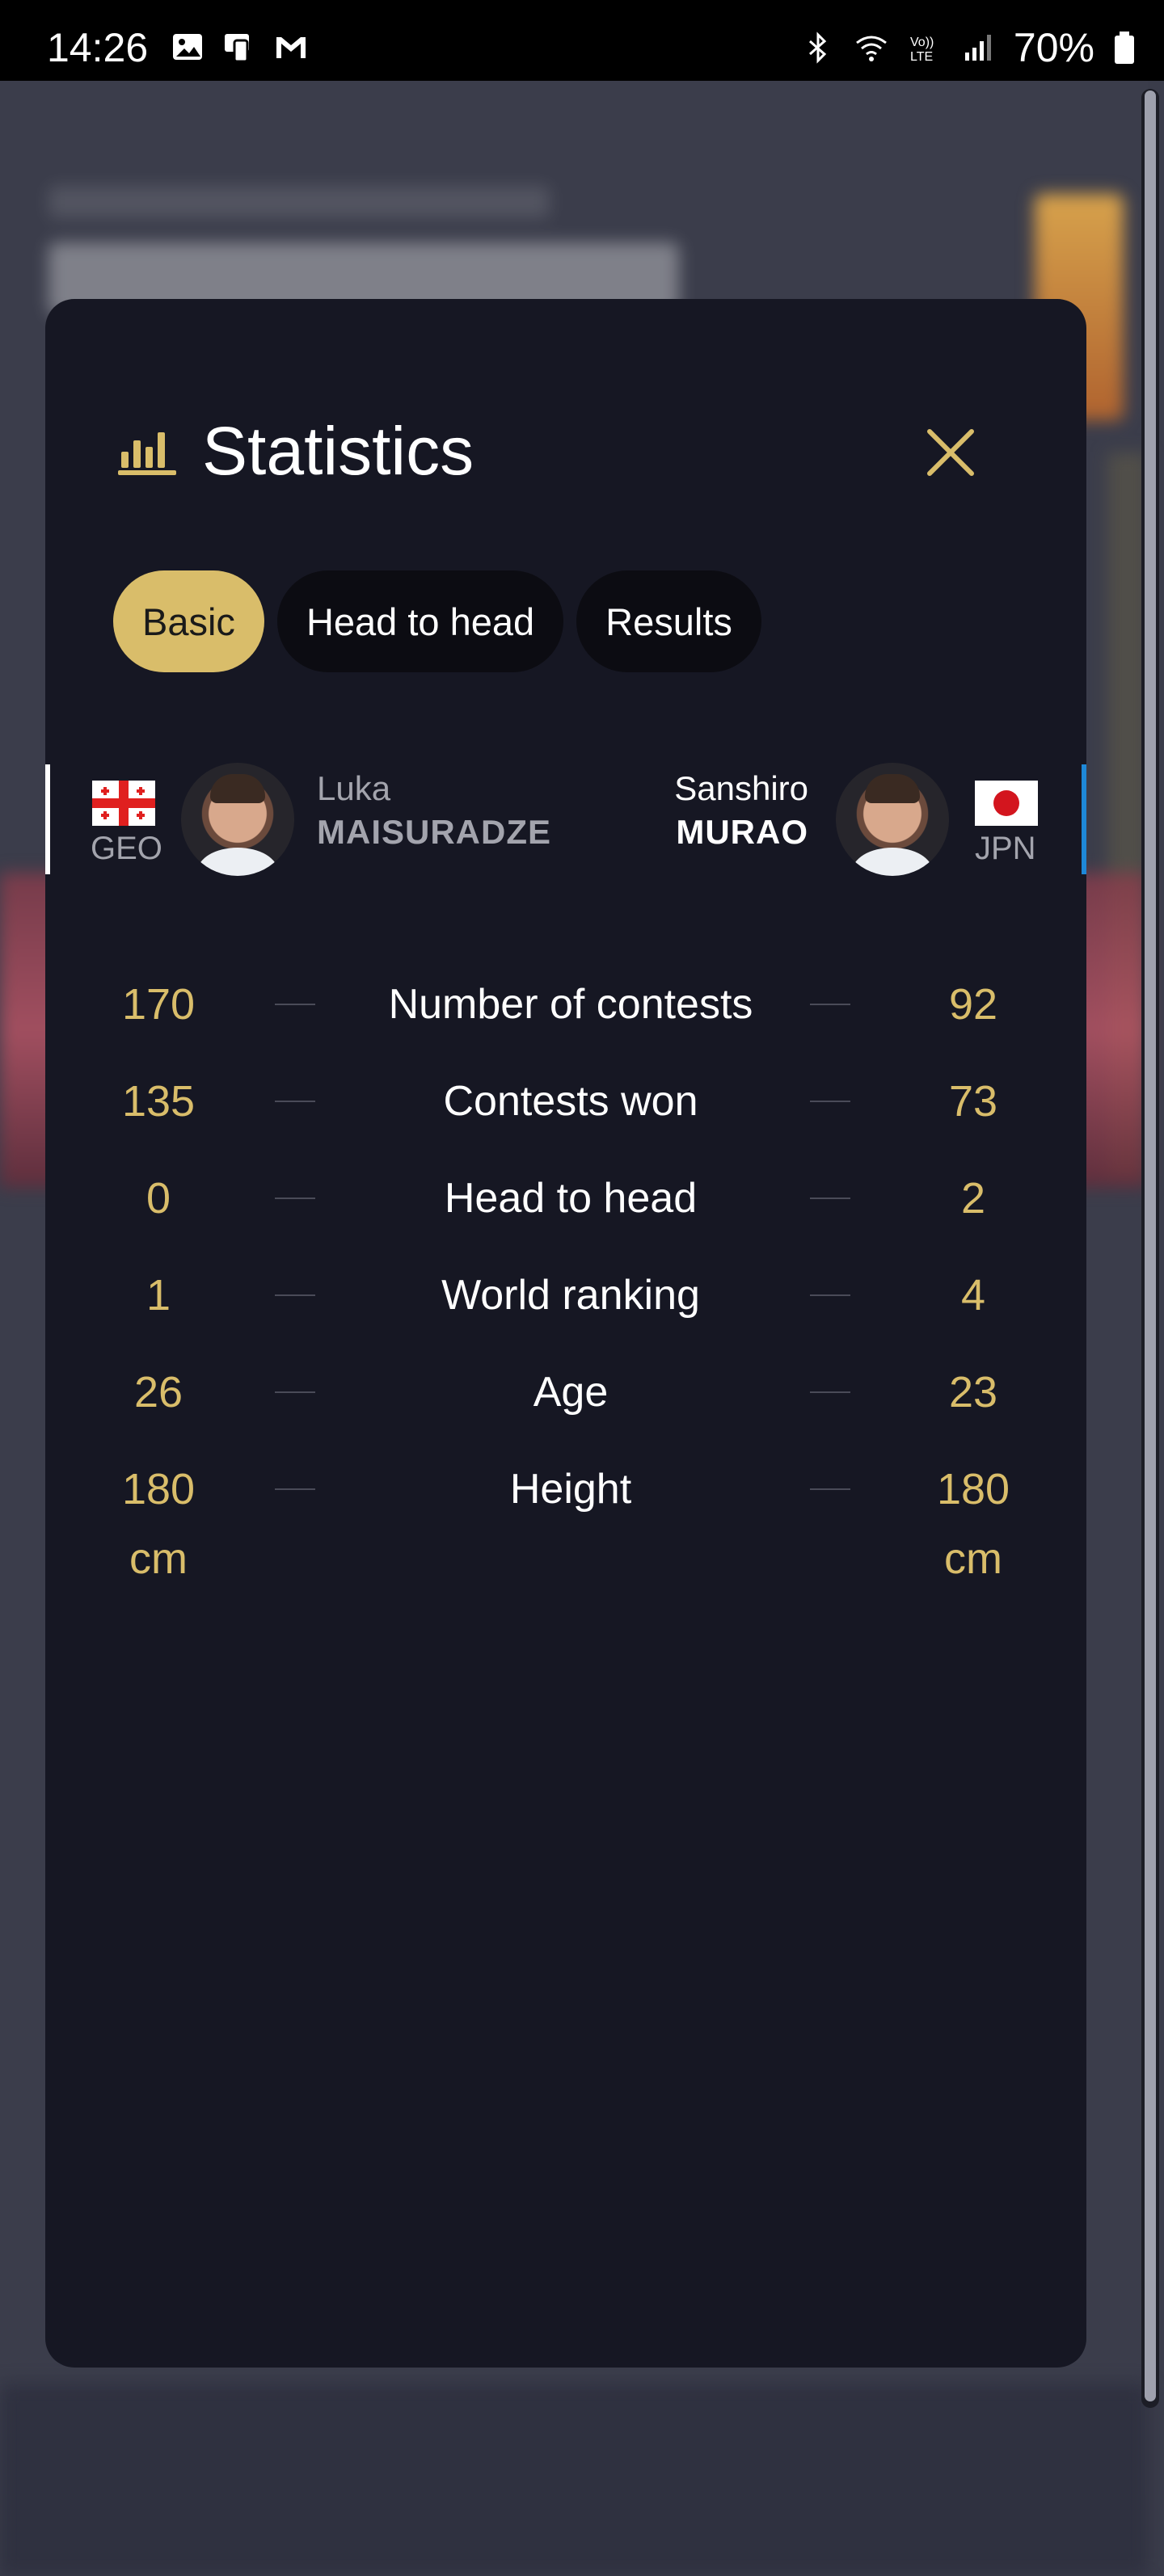 Image resolution: width=1164 pixels, height=2576 pixels. What do you see at coordinates (817, 48) in the screenshot?
I see `bluetooth-icon` at bounding box center [817, 48].